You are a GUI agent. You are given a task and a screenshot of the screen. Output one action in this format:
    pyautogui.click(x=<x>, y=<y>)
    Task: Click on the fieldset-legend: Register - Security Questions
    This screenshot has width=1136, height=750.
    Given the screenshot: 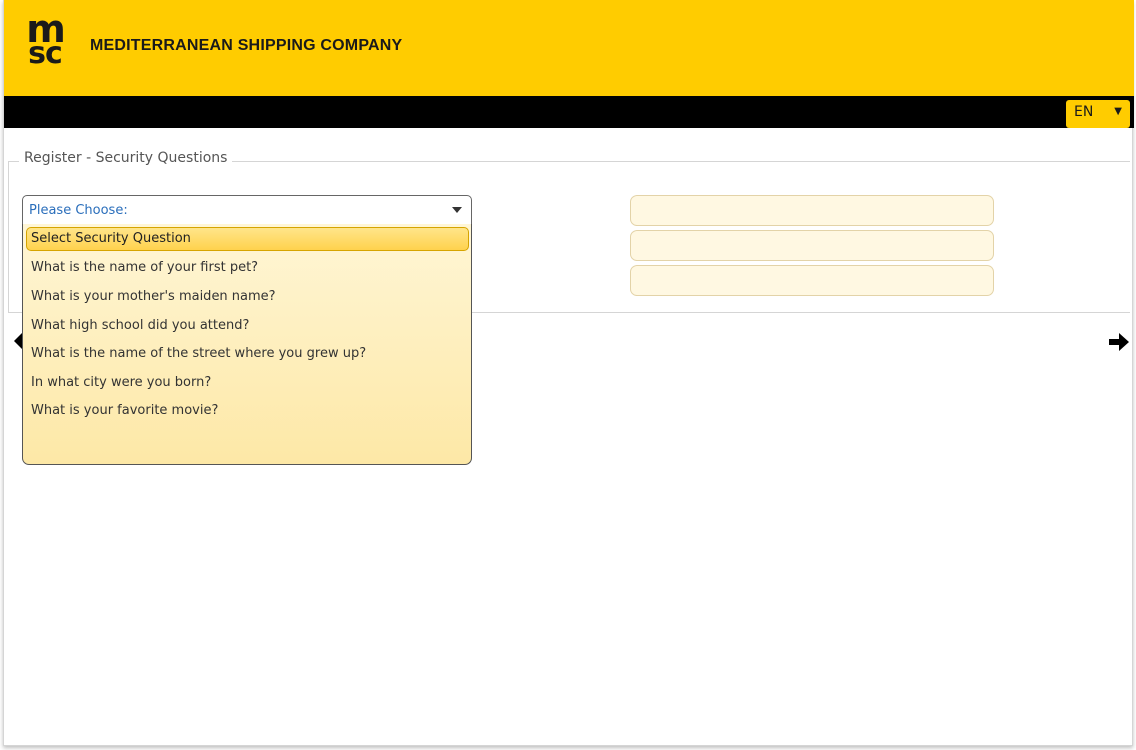 What is the action you would take?
    pyautogui.click(x=126, y=158)
    